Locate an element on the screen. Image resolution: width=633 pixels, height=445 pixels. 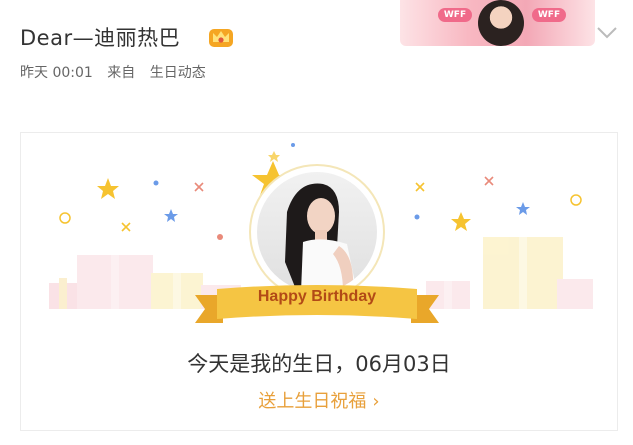
send-birthday-wishes-link: 送上生日祝福 › is located at coordinates (319, 400).